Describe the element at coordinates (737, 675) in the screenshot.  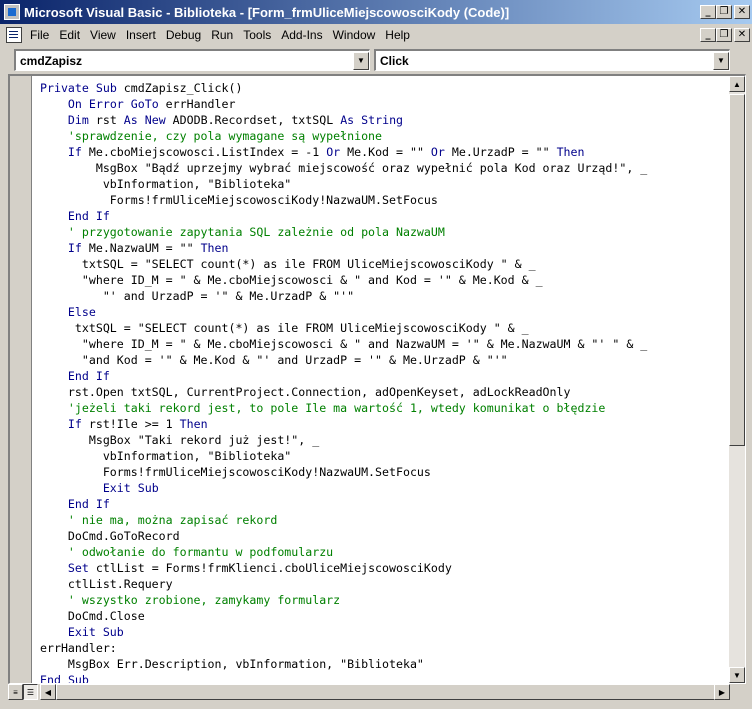
I see `scroll-down-icon: ▼` at that location.